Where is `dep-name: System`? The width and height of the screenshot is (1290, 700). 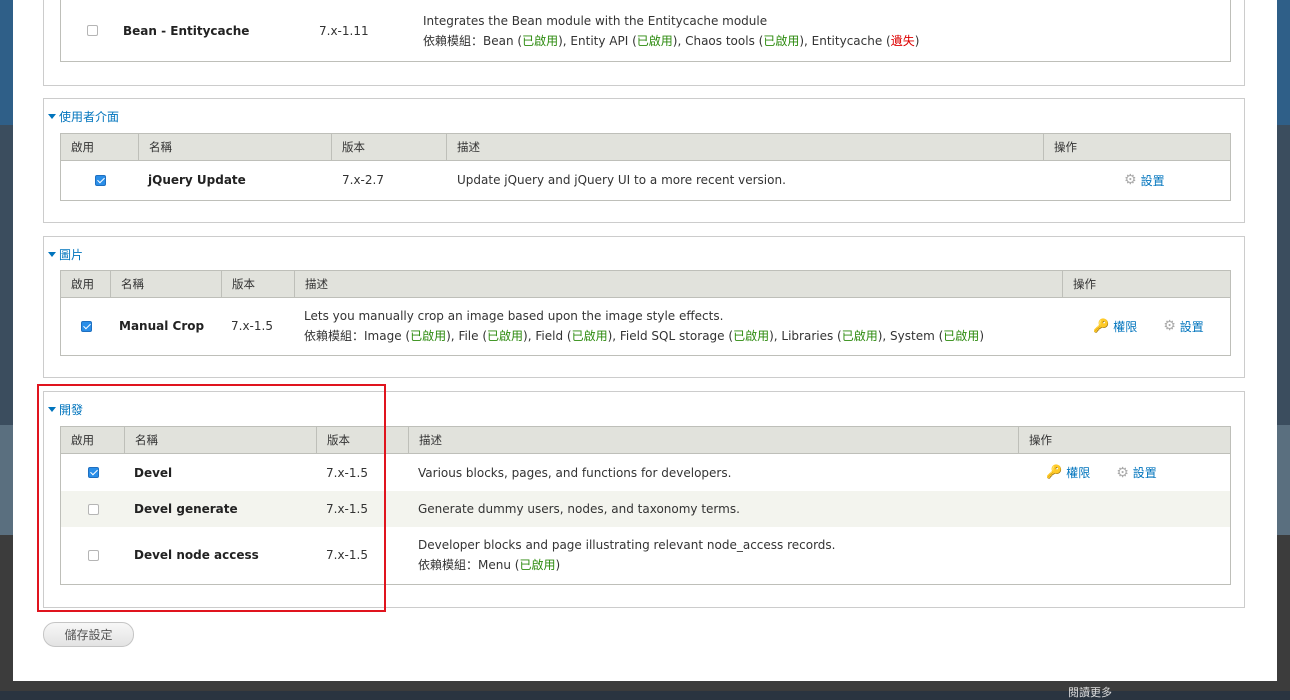
dep-name: System is located at coordinates (912, 336).